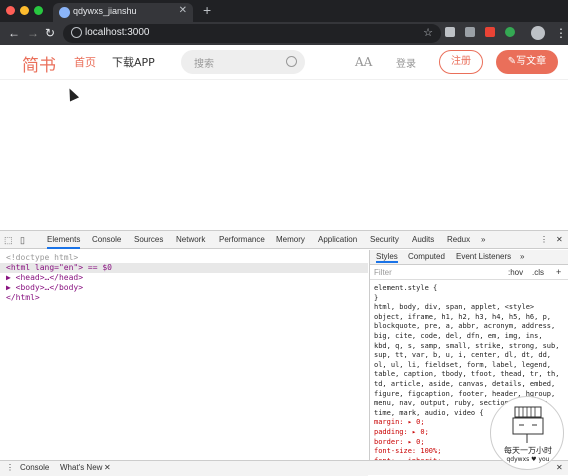 The height and width of the screenshot is (476, 568). I want to click on style-rule-line: html, body, div, span, applet, <style>, so click(454, 307).